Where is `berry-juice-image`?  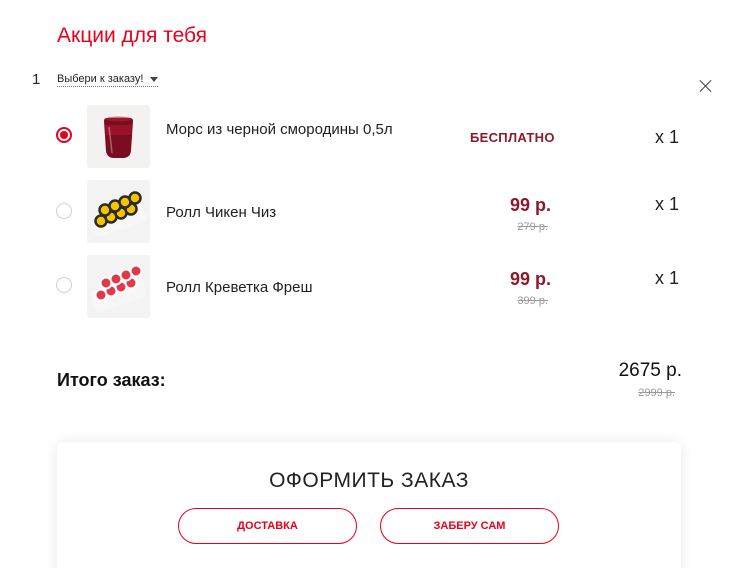
berry-juice-image is located at coordinates (118, 136).